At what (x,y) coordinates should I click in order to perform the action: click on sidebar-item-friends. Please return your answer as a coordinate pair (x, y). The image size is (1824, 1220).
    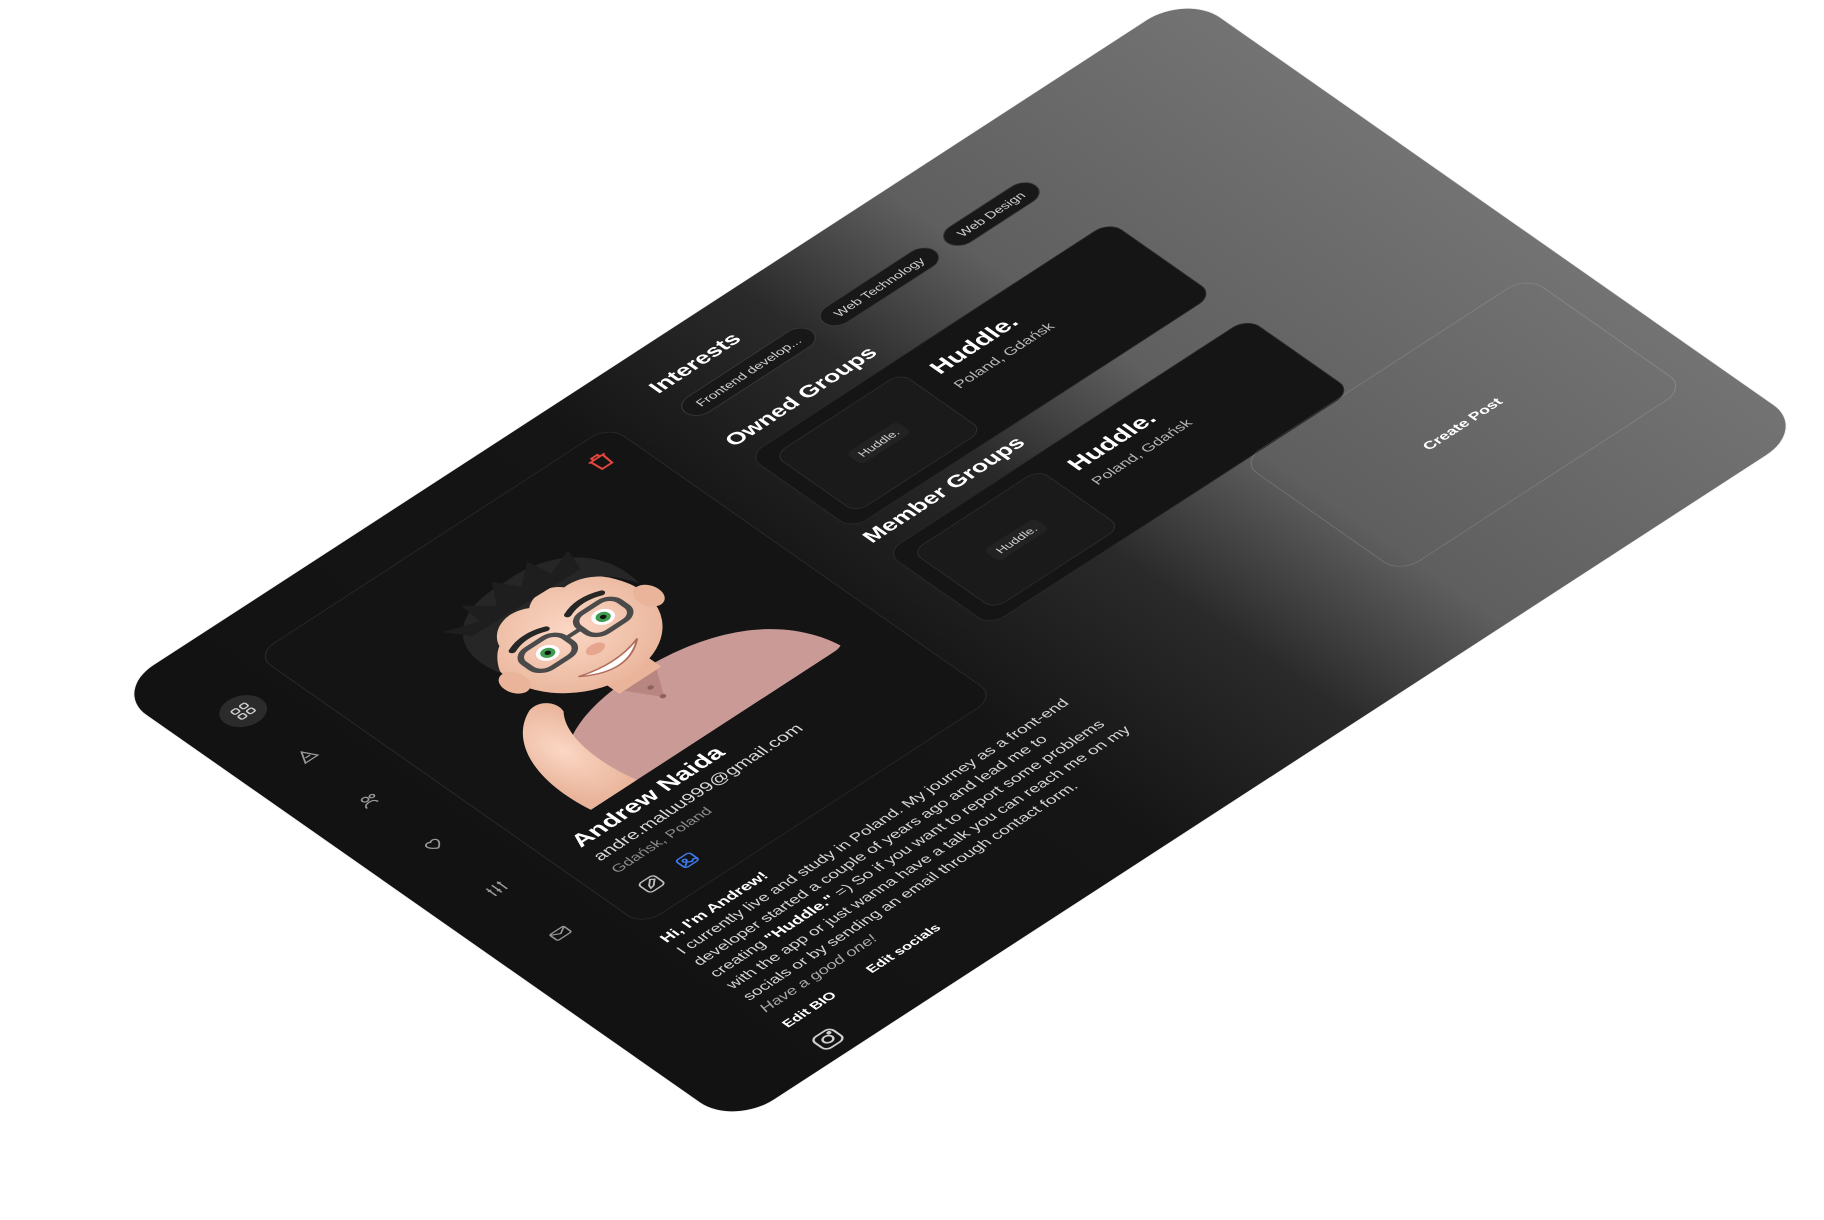
    Looking at the image, I should click on (369, 799).